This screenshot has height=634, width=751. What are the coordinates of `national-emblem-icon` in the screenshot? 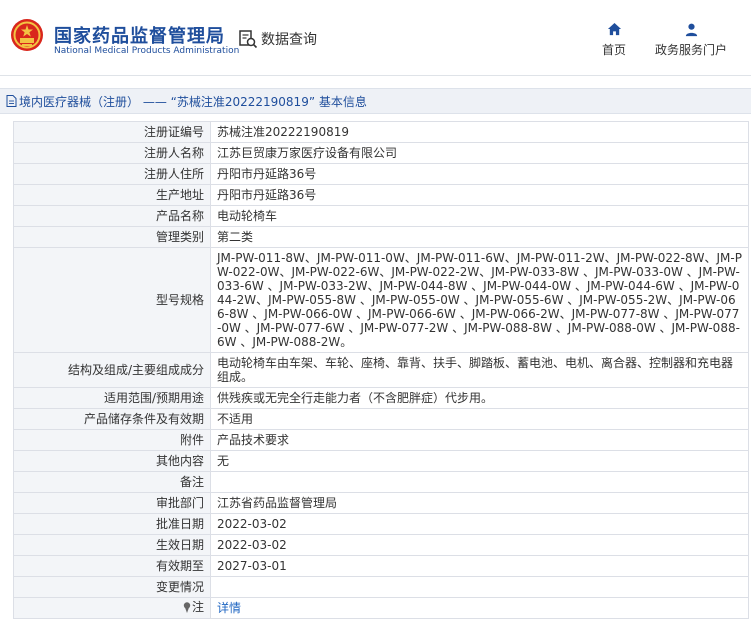 It's located at (27, 35).